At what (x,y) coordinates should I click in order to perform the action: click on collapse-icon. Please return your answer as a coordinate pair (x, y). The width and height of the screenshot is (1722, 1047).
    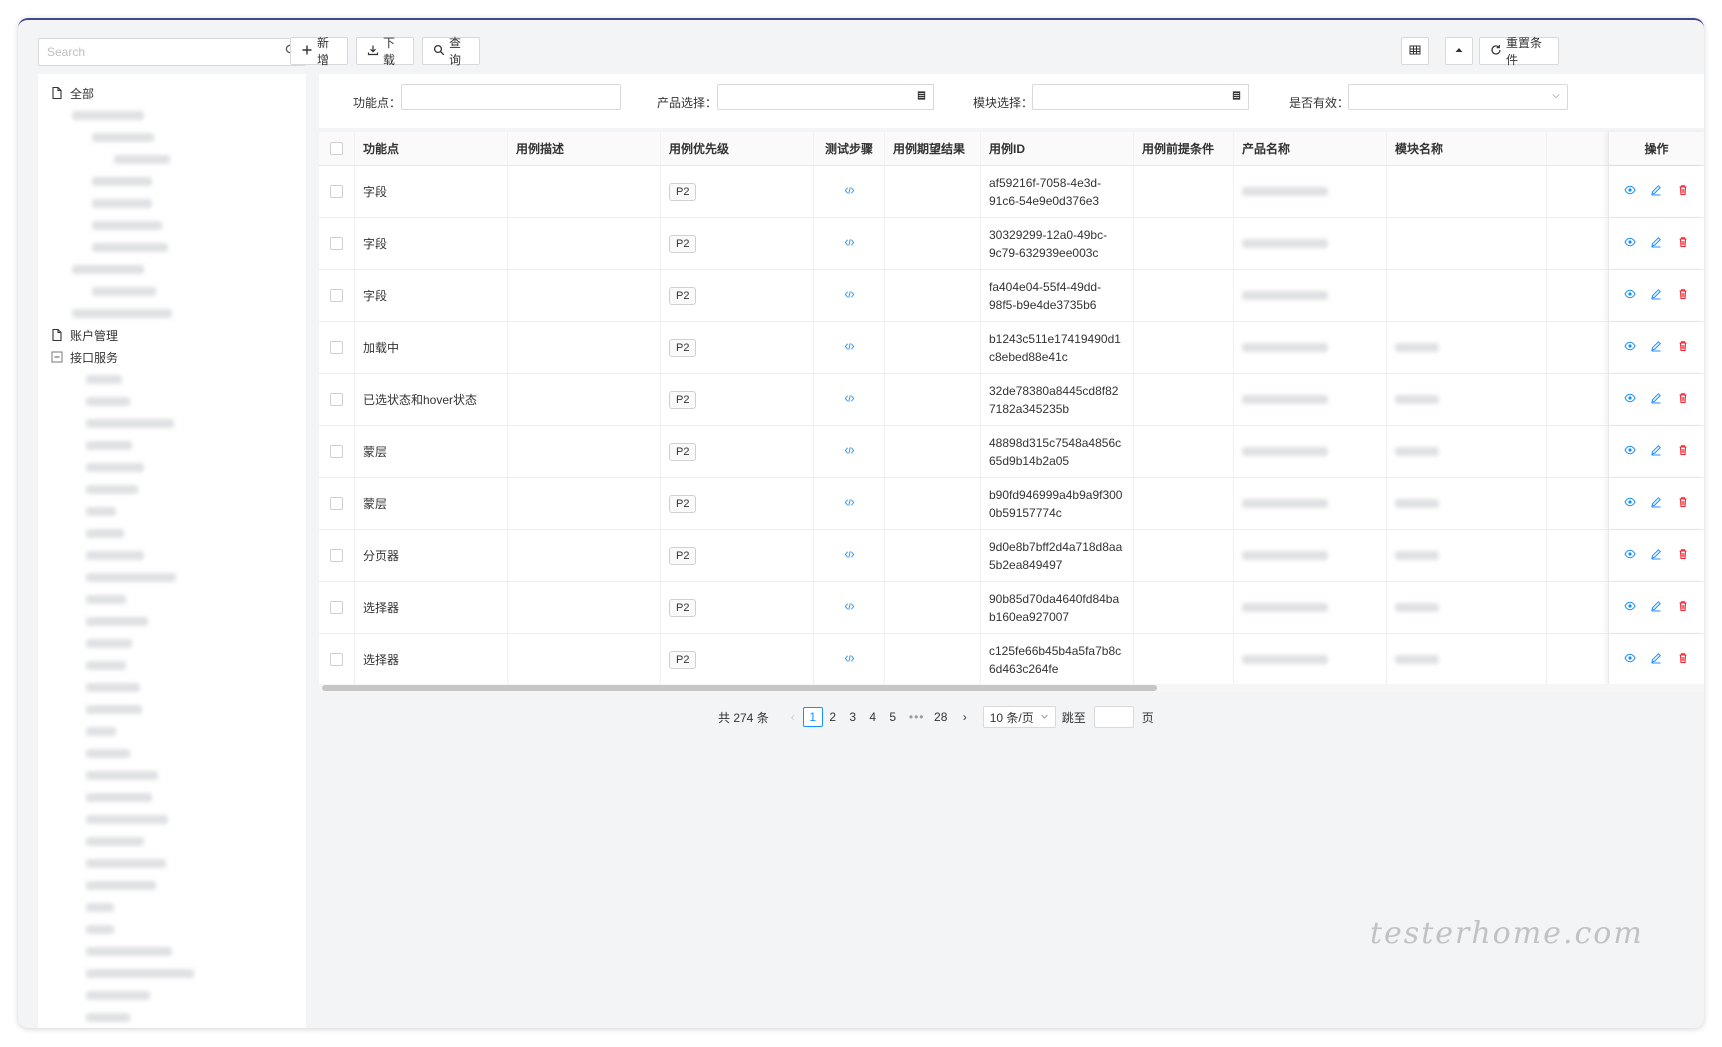
    Looking at the image, I should click on (57, 357).